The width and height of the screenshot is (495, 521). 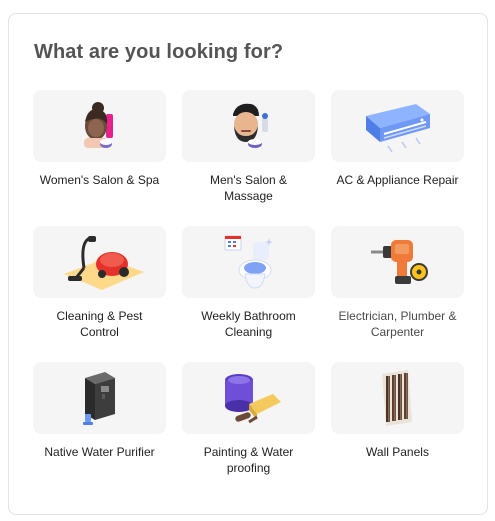 I want to click on toilet-icon, so click(x=248, y=262).